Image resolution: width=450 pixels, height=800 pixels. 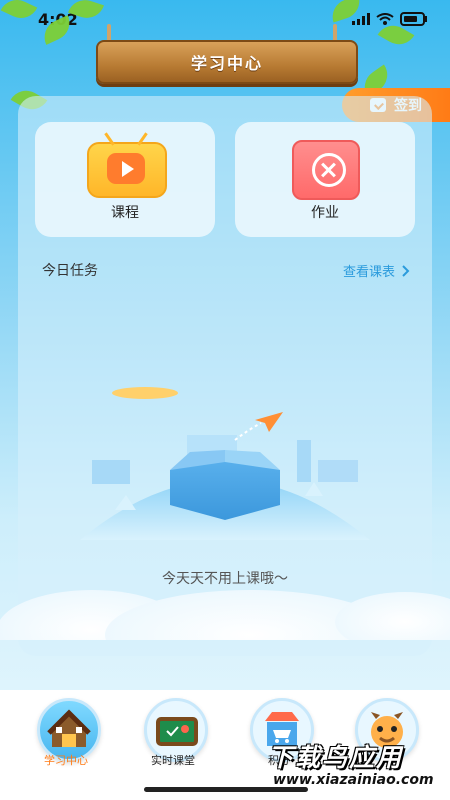 I want to click on homework-label: 作业, so click(x=325, y=213).